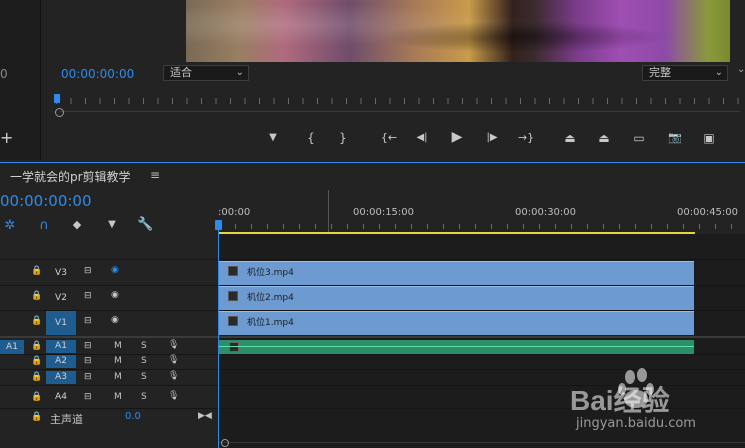  I want to click on wrench-icon: 🔧, so click(145, 224).